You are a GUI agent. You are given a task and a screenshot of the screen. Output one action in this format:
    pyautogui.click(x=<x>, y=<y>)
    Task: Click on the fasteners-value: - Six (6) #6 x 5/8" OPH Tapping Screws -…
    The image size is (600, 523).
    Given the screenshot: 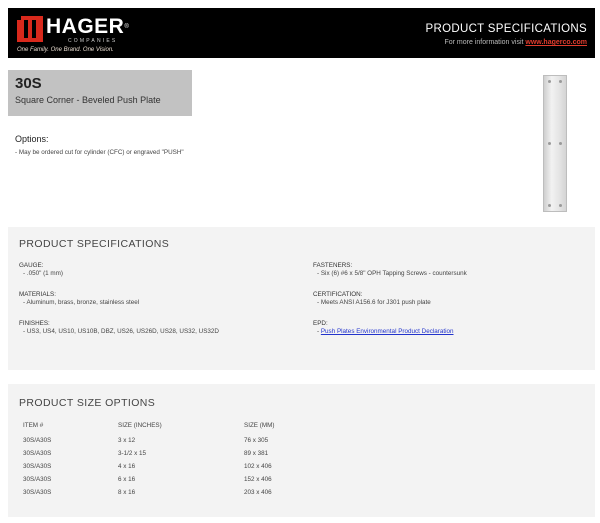 What is the action you would take?
    pyautogui.click(x=392, y=273)
    